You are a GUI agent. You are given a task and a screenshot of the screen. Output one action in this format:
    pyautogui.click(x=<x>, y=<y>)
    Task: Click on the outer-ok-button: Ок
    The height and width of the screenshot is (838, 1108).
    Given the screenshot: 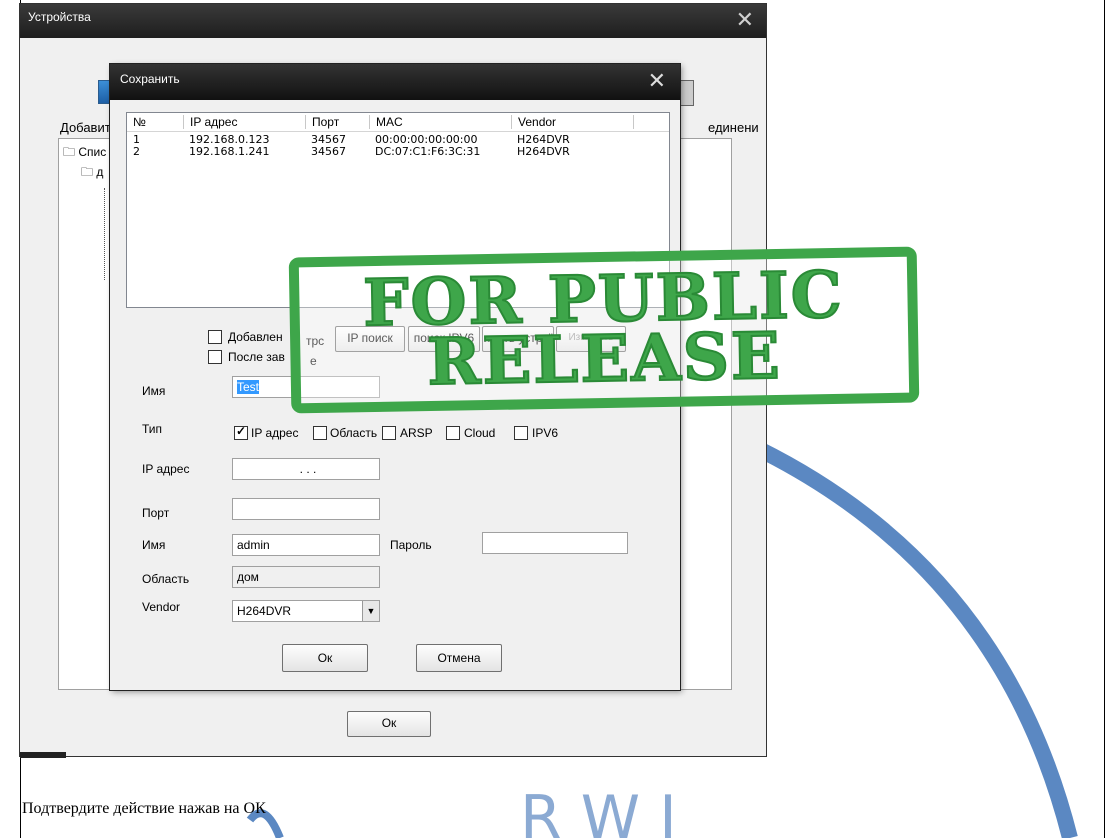 What is the action you would take?
    pyautogui.click(x=389, y=724)
    